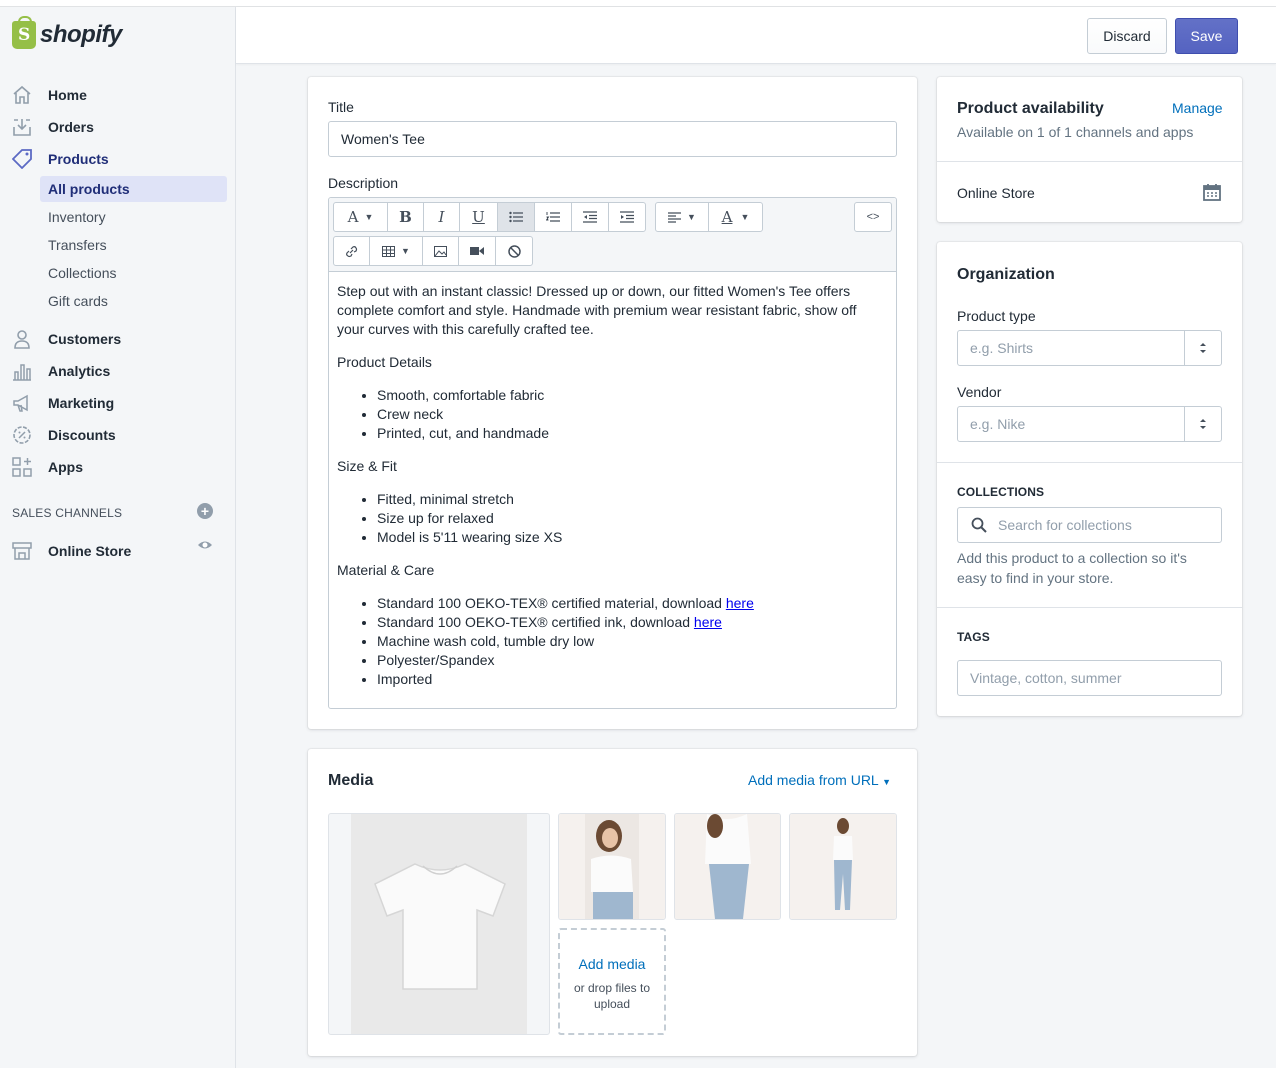 The width and height of the screenshot is (1276, 1068). Describe the element at coordinates (1206, 36) in the screenshot. I see `save-button: Save` at that location.